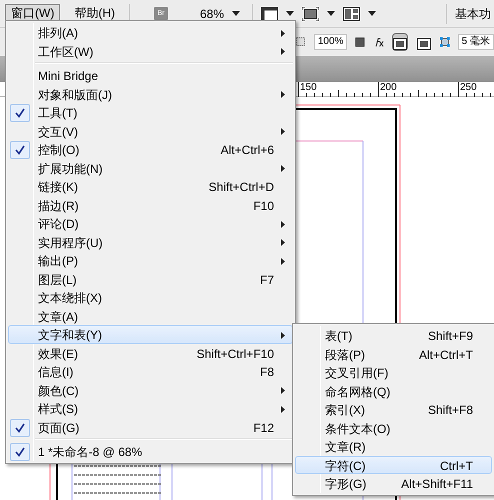 The image size is (494, 500). I want to click on menu-item: 实用程序(U), so click(150, 241).